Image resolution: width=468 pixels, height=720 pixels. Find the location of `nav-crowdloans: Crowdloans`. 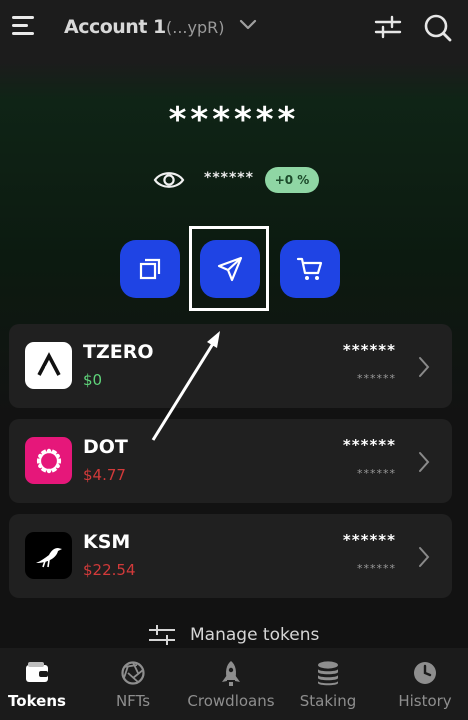

nav-crowdloans: Crowdloans is located at coordinates (231, 684).